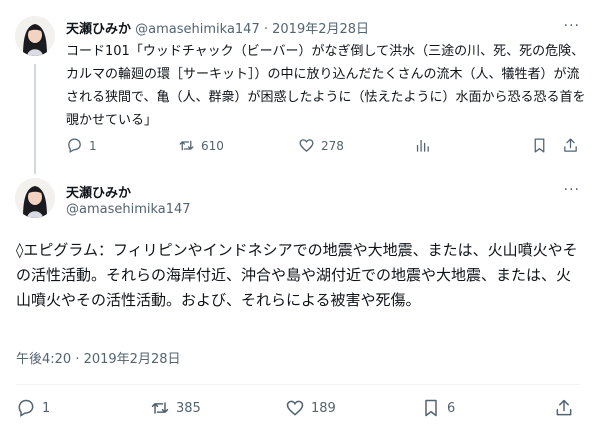 This screenshot has height=441, width=596. Describe the element at coordinates (332, 145) in the screenshot. I see `like-count: 278` at that location.